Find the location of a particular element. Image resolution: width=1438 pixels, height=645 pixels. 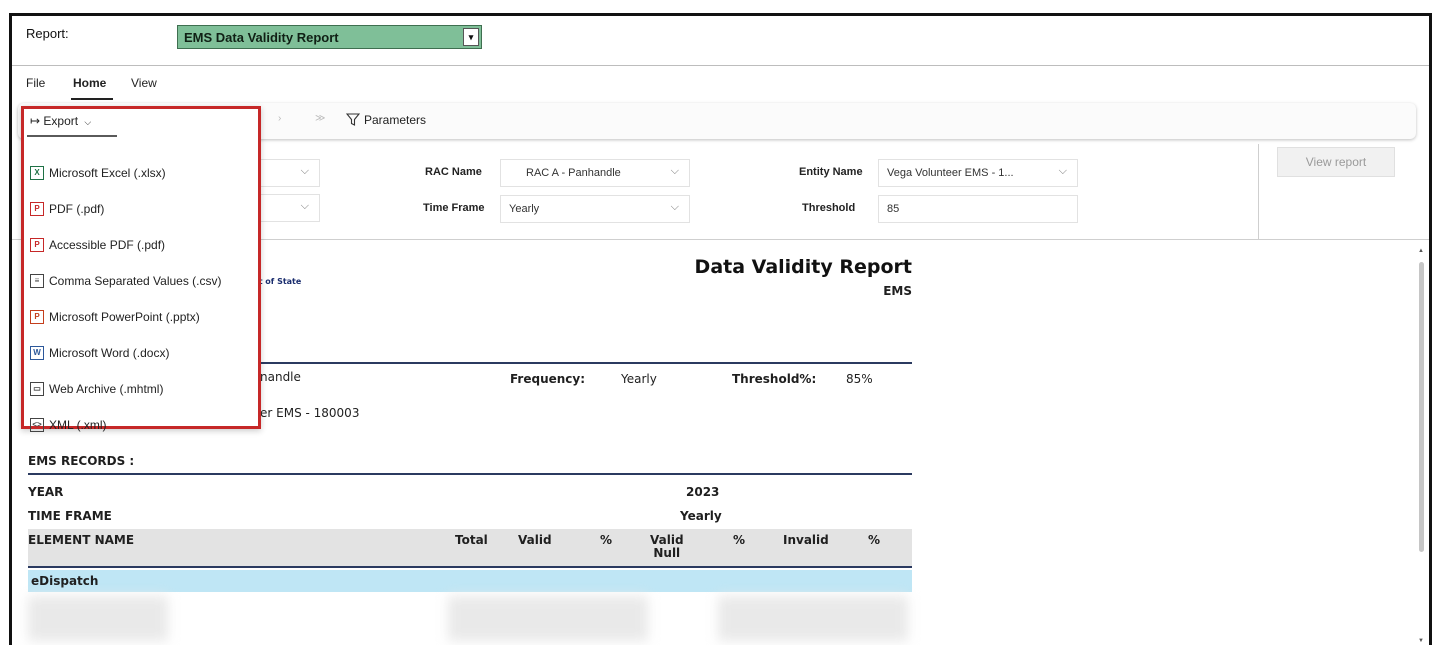

report-select-value: EMS Data Validity Report is located at coordinates (261, 37).